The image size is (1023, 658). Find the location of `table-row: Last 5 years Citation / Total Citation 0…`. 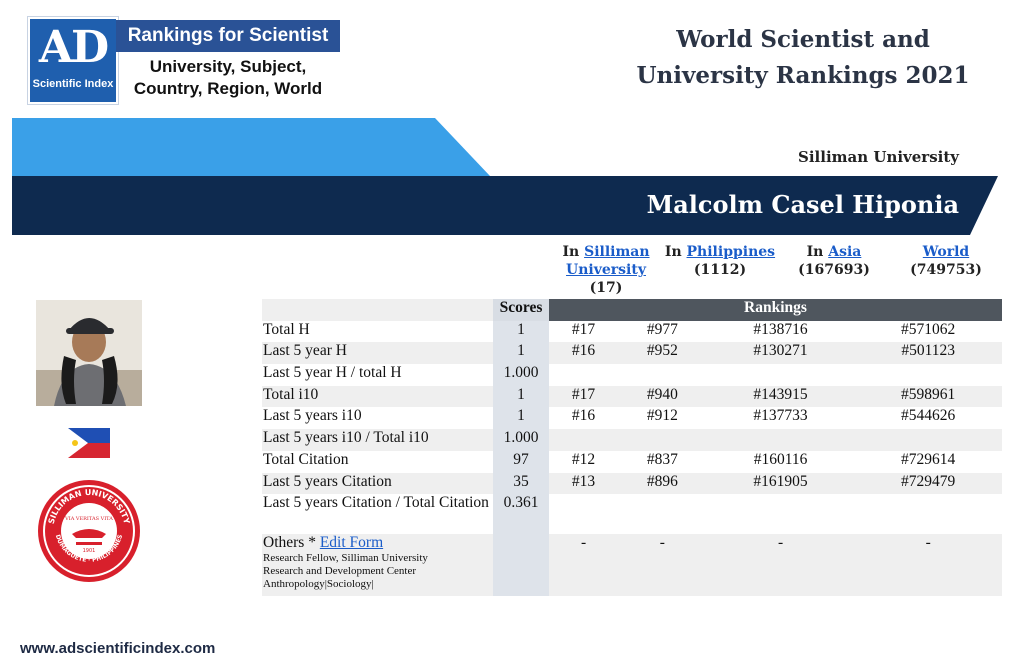

table-row: Last 5 years Citation / Total Citation 0… is located at coordinates (632, 514).